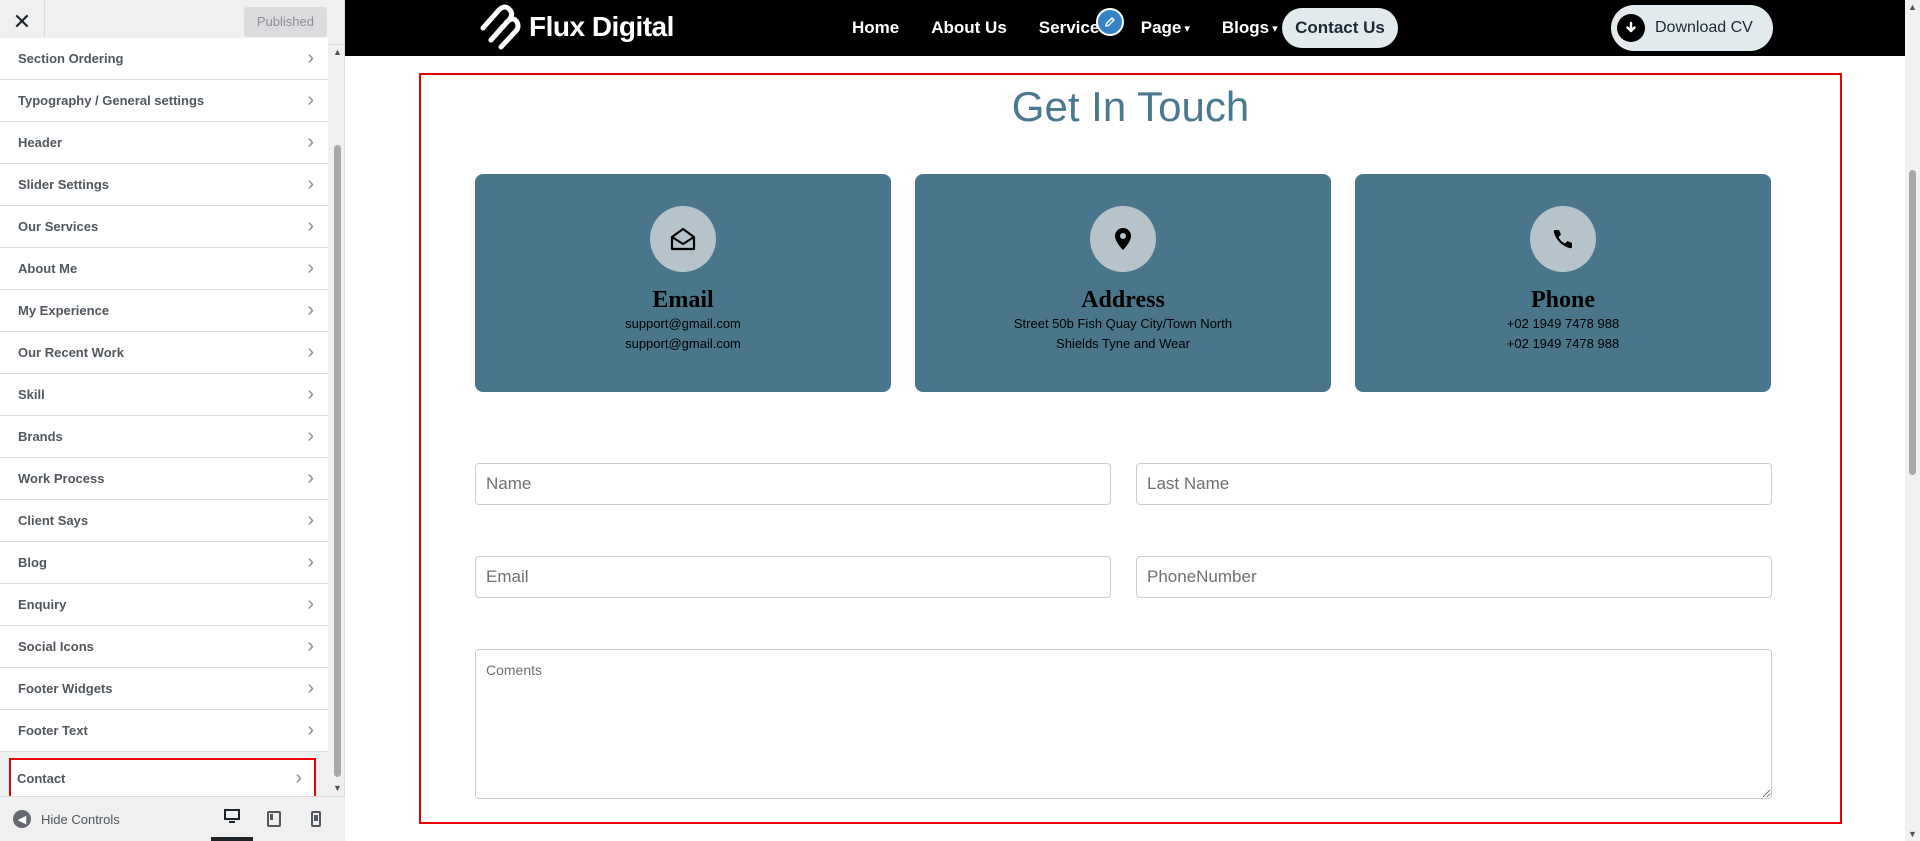 The image size is (1920, 841). Describe the element at coordinates (1123, 724) in the screenshot. I see `comments-field` at that location.